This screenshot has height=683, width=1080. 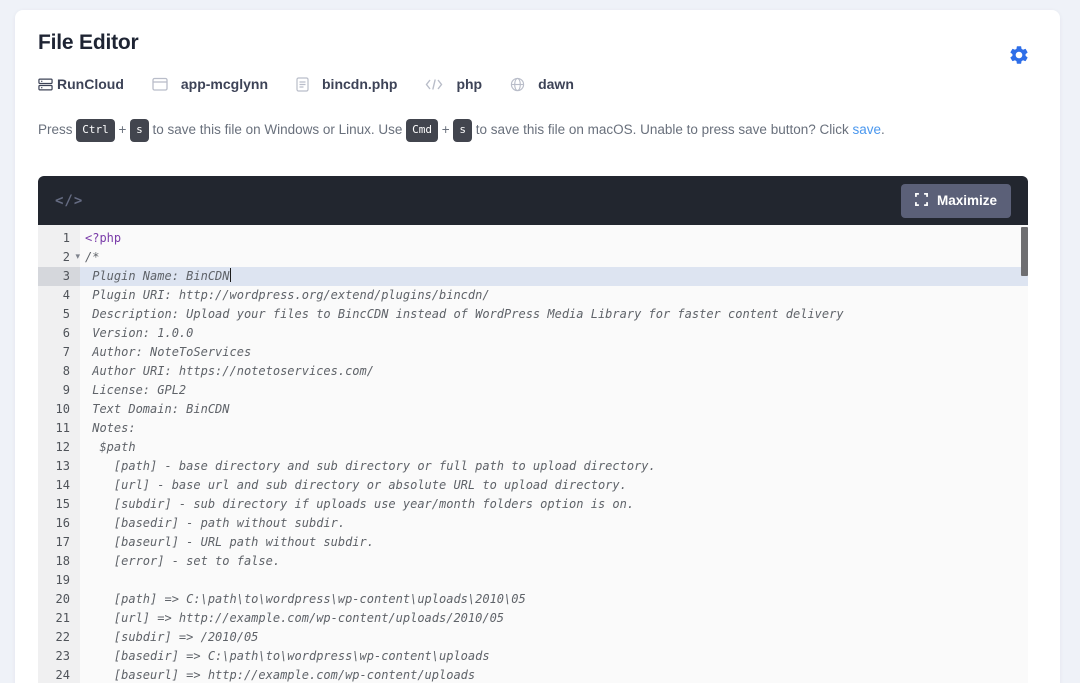 I want to click on code-line: $path, so click(x=554, y=447).